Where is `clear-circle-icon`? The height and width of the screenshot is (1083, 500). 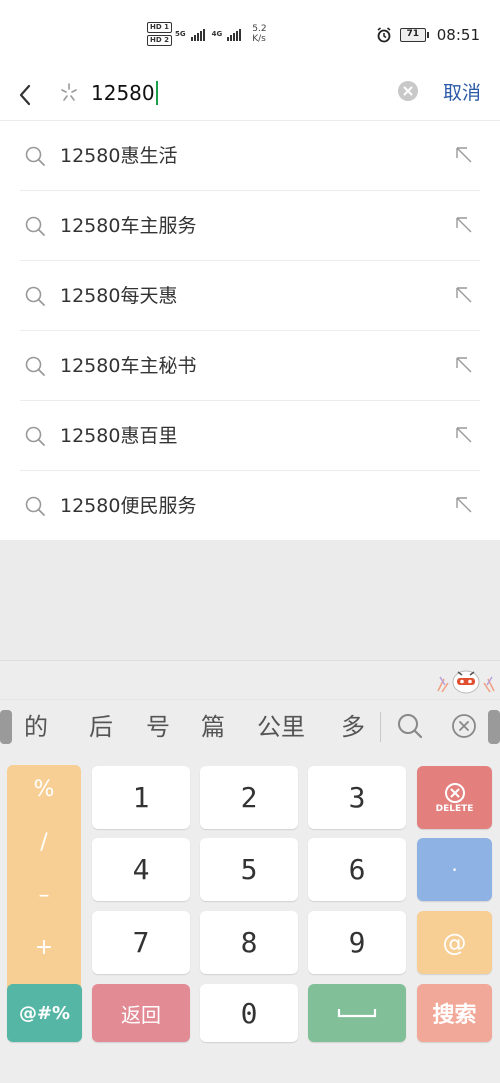
clear-circle-icon is located at coordinates (408, 91).